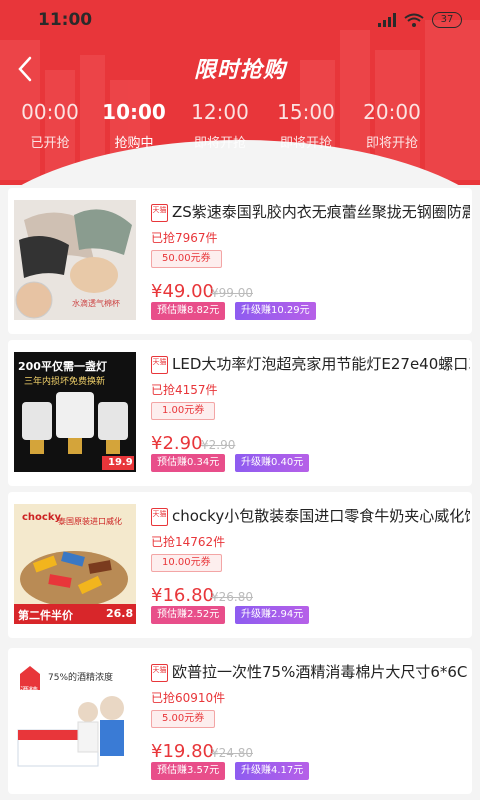 This screenshot has height=800, width=480. I want to click on product-image: 酒精 75%的酒精浓度, so click(75, 720).